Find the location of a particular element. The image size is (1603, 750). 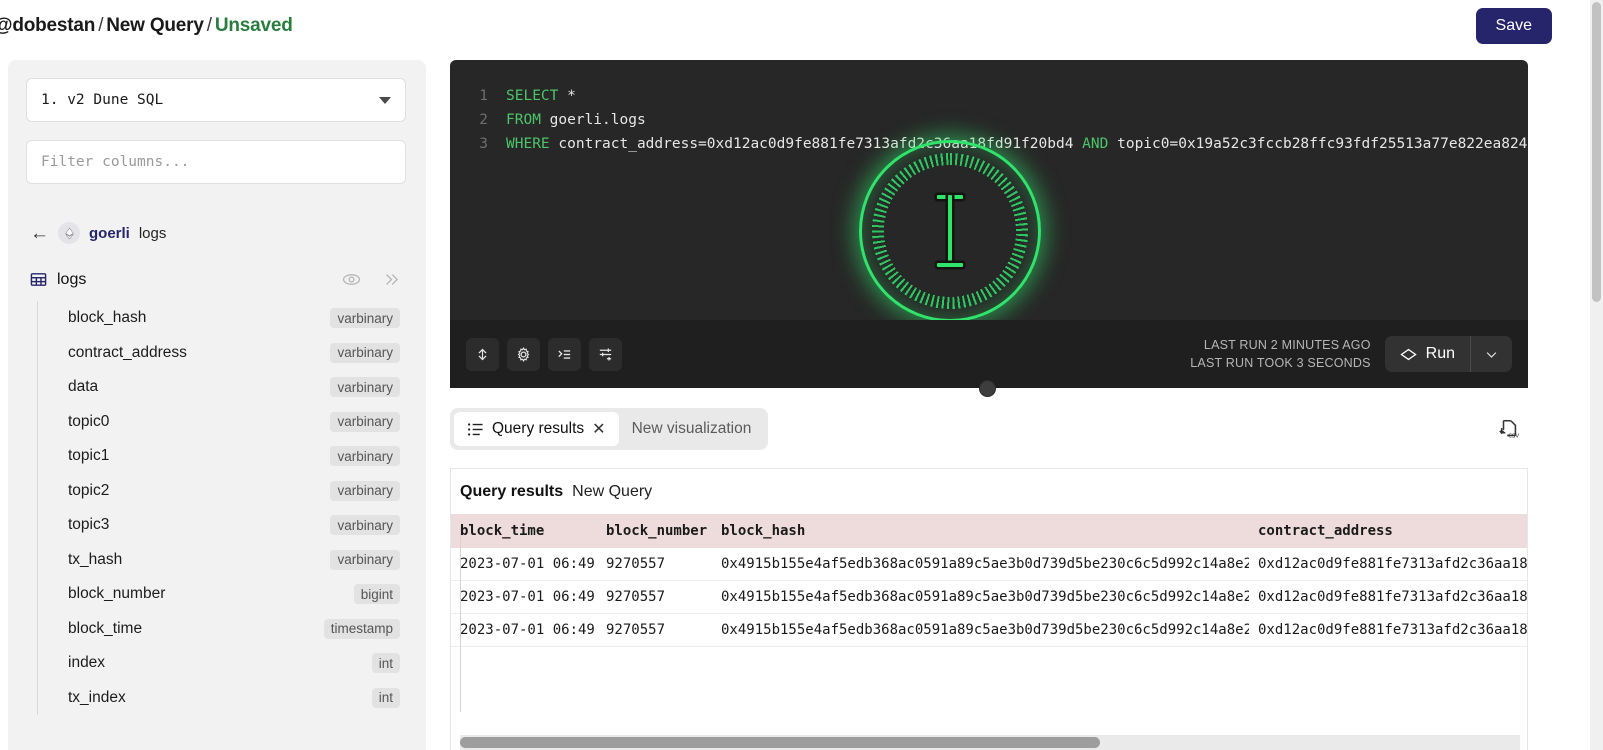

column-type-badge: timestamp is located at coordinates (361, 628).